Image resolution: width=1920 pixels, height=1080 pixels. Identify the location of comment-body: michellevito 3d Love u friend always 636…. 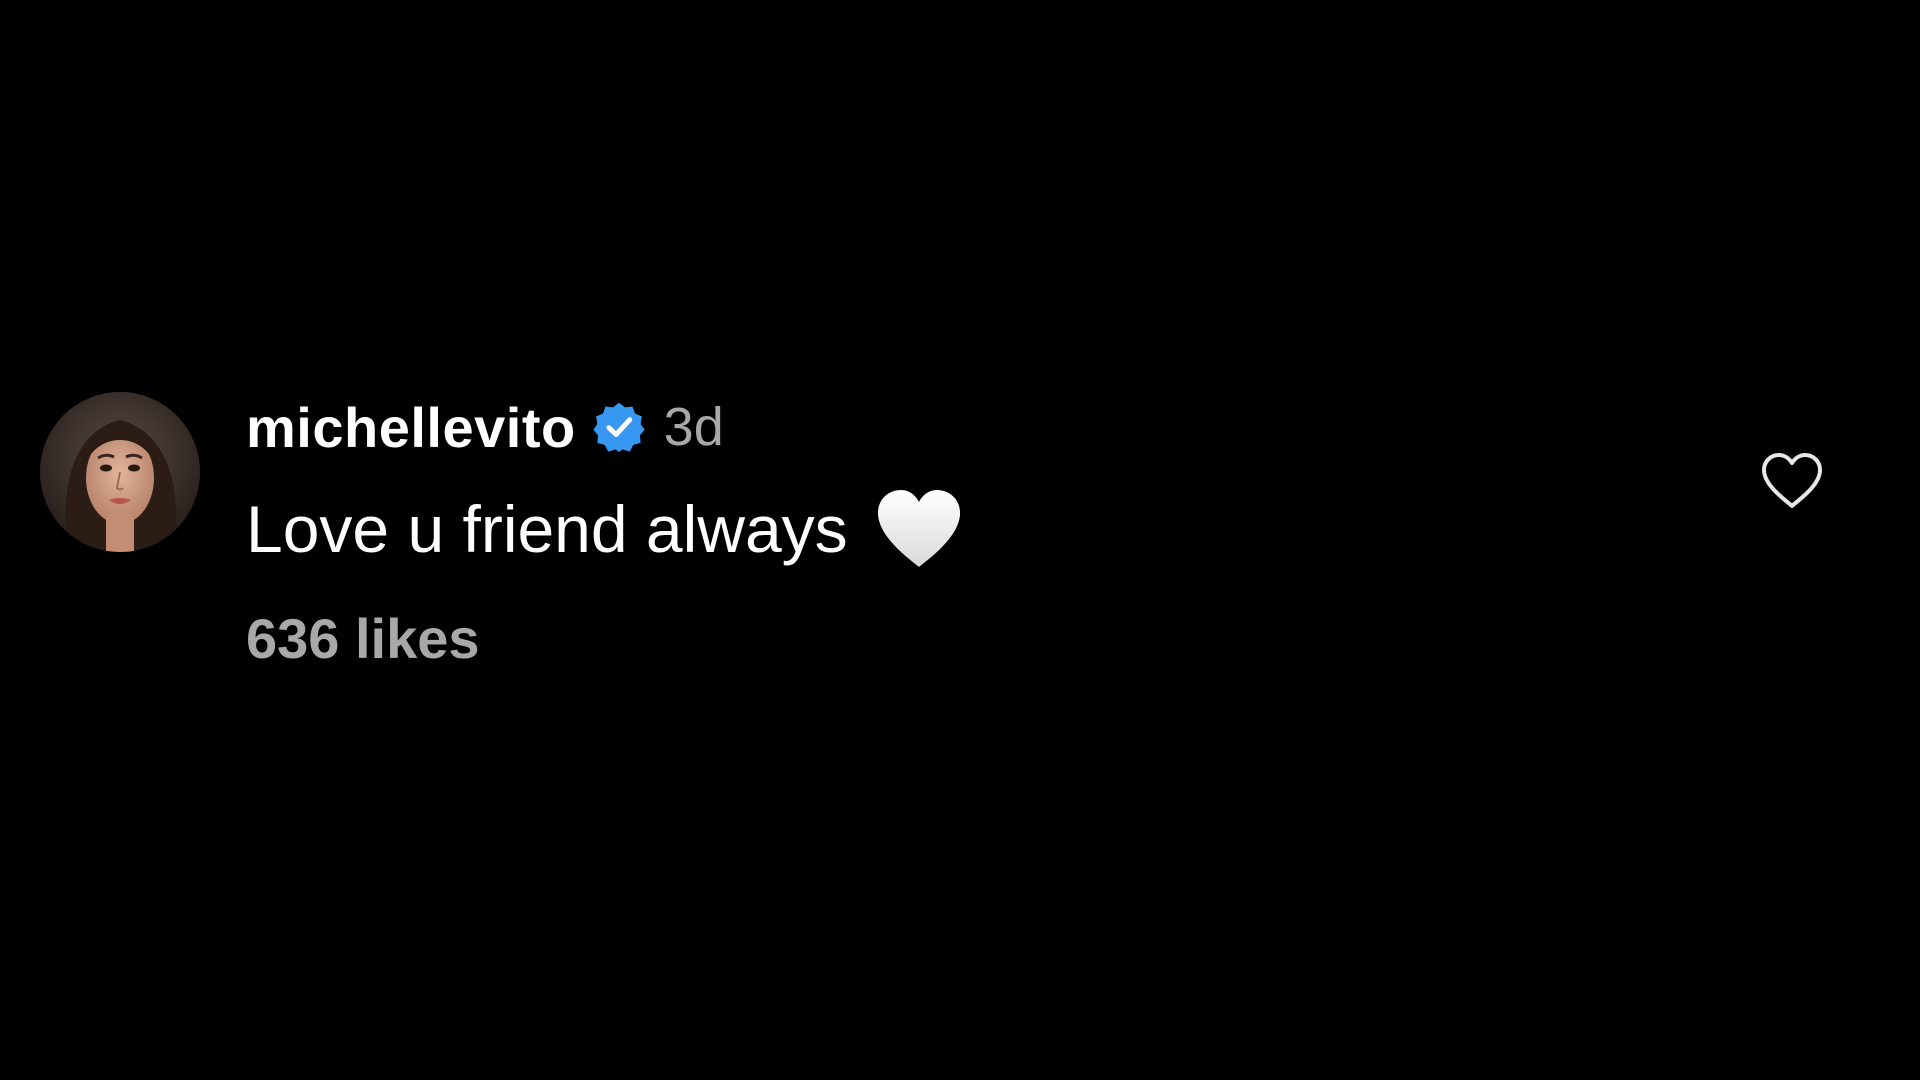
(605, 531).